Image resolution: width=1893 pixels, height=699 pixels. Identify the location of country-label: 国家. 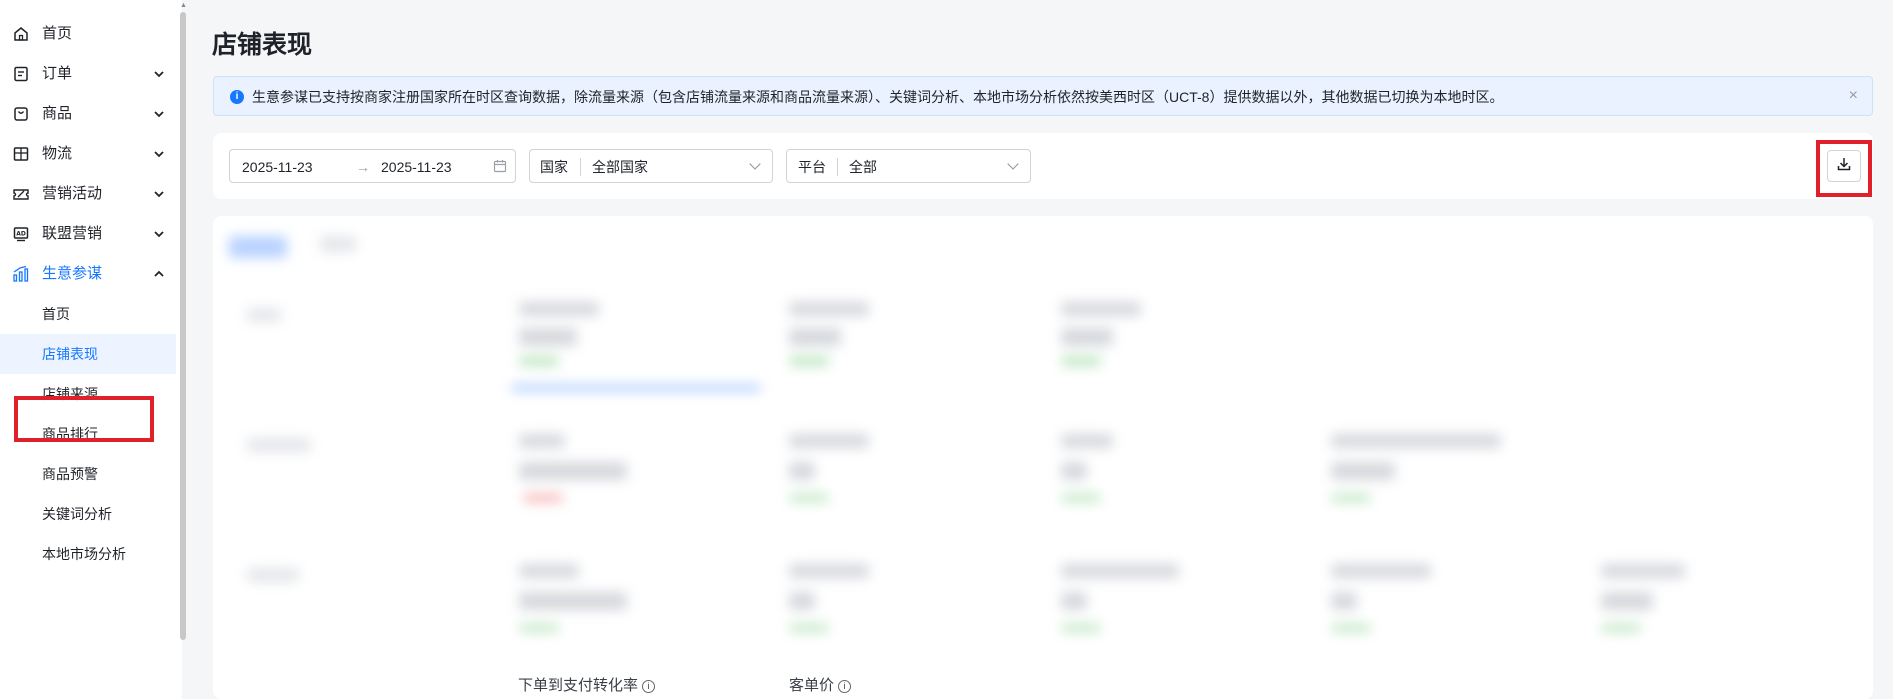
(554, 167).